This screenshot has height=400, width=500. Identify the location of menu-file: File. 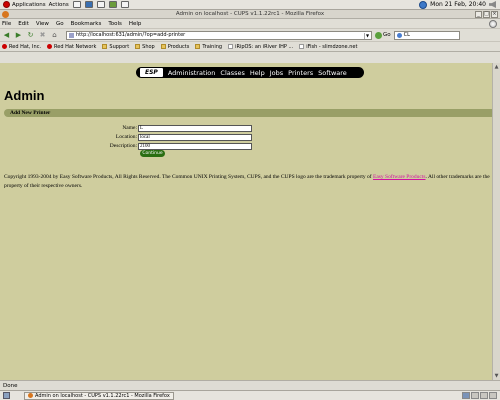
(6, 24).